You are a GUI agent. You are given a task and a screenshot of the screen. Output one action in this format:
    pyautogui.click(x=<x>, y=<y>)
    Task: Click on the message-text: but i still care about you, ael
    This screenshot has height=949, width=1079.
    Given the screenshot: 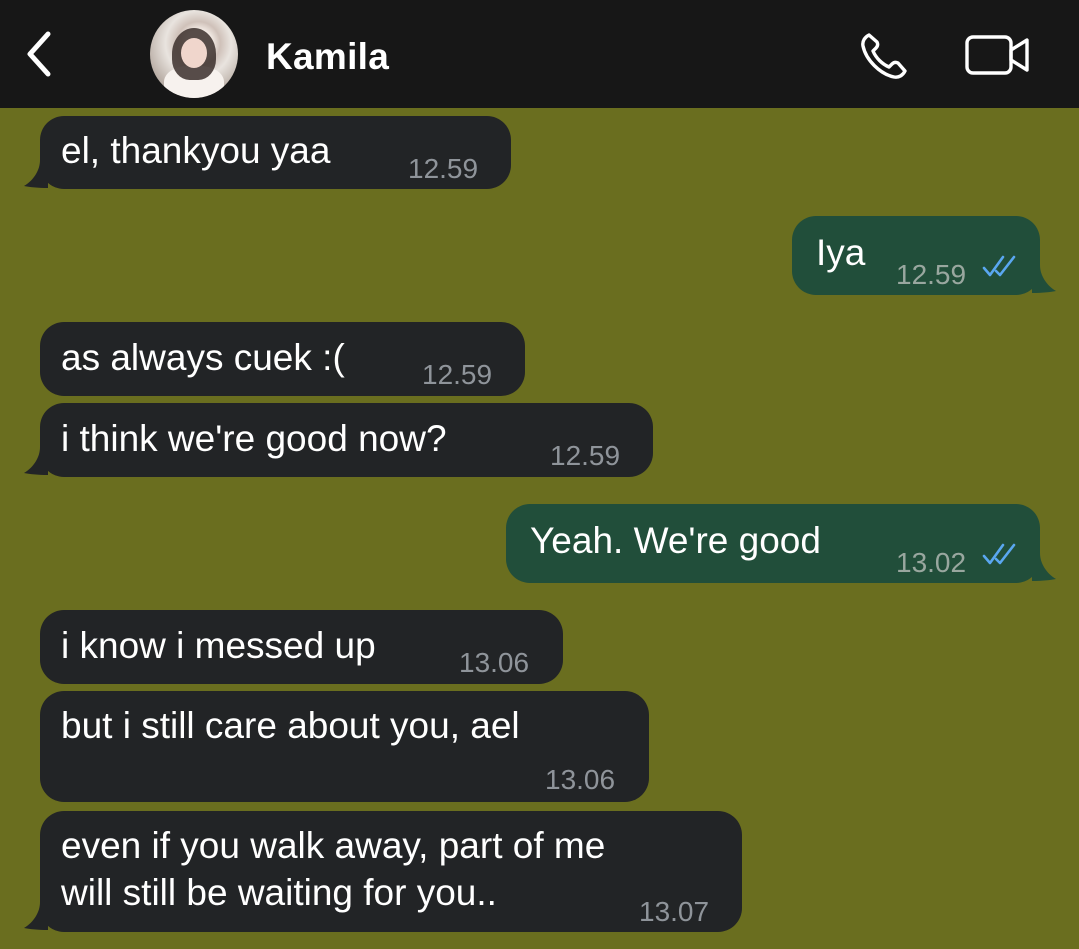 What is the action you would take?
    pyautogui.click(x=290, y=725)
    